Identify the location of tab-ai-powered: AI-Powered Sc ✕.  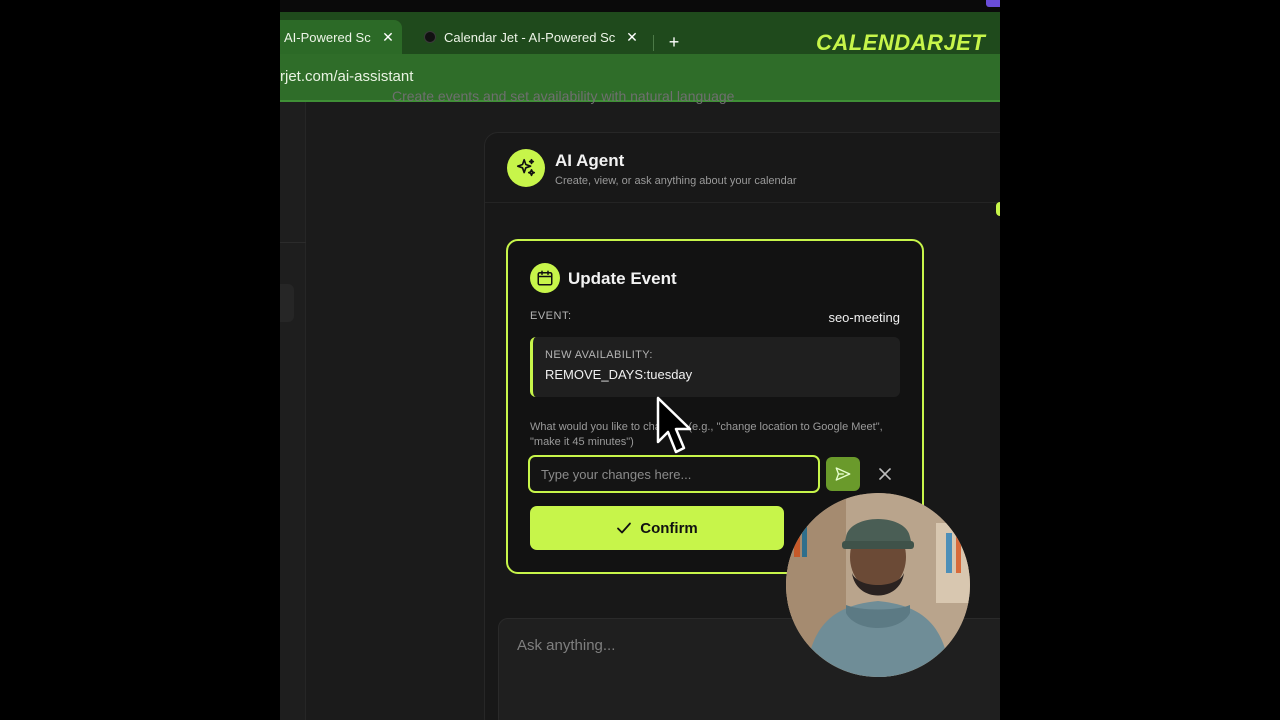
(341, 37).